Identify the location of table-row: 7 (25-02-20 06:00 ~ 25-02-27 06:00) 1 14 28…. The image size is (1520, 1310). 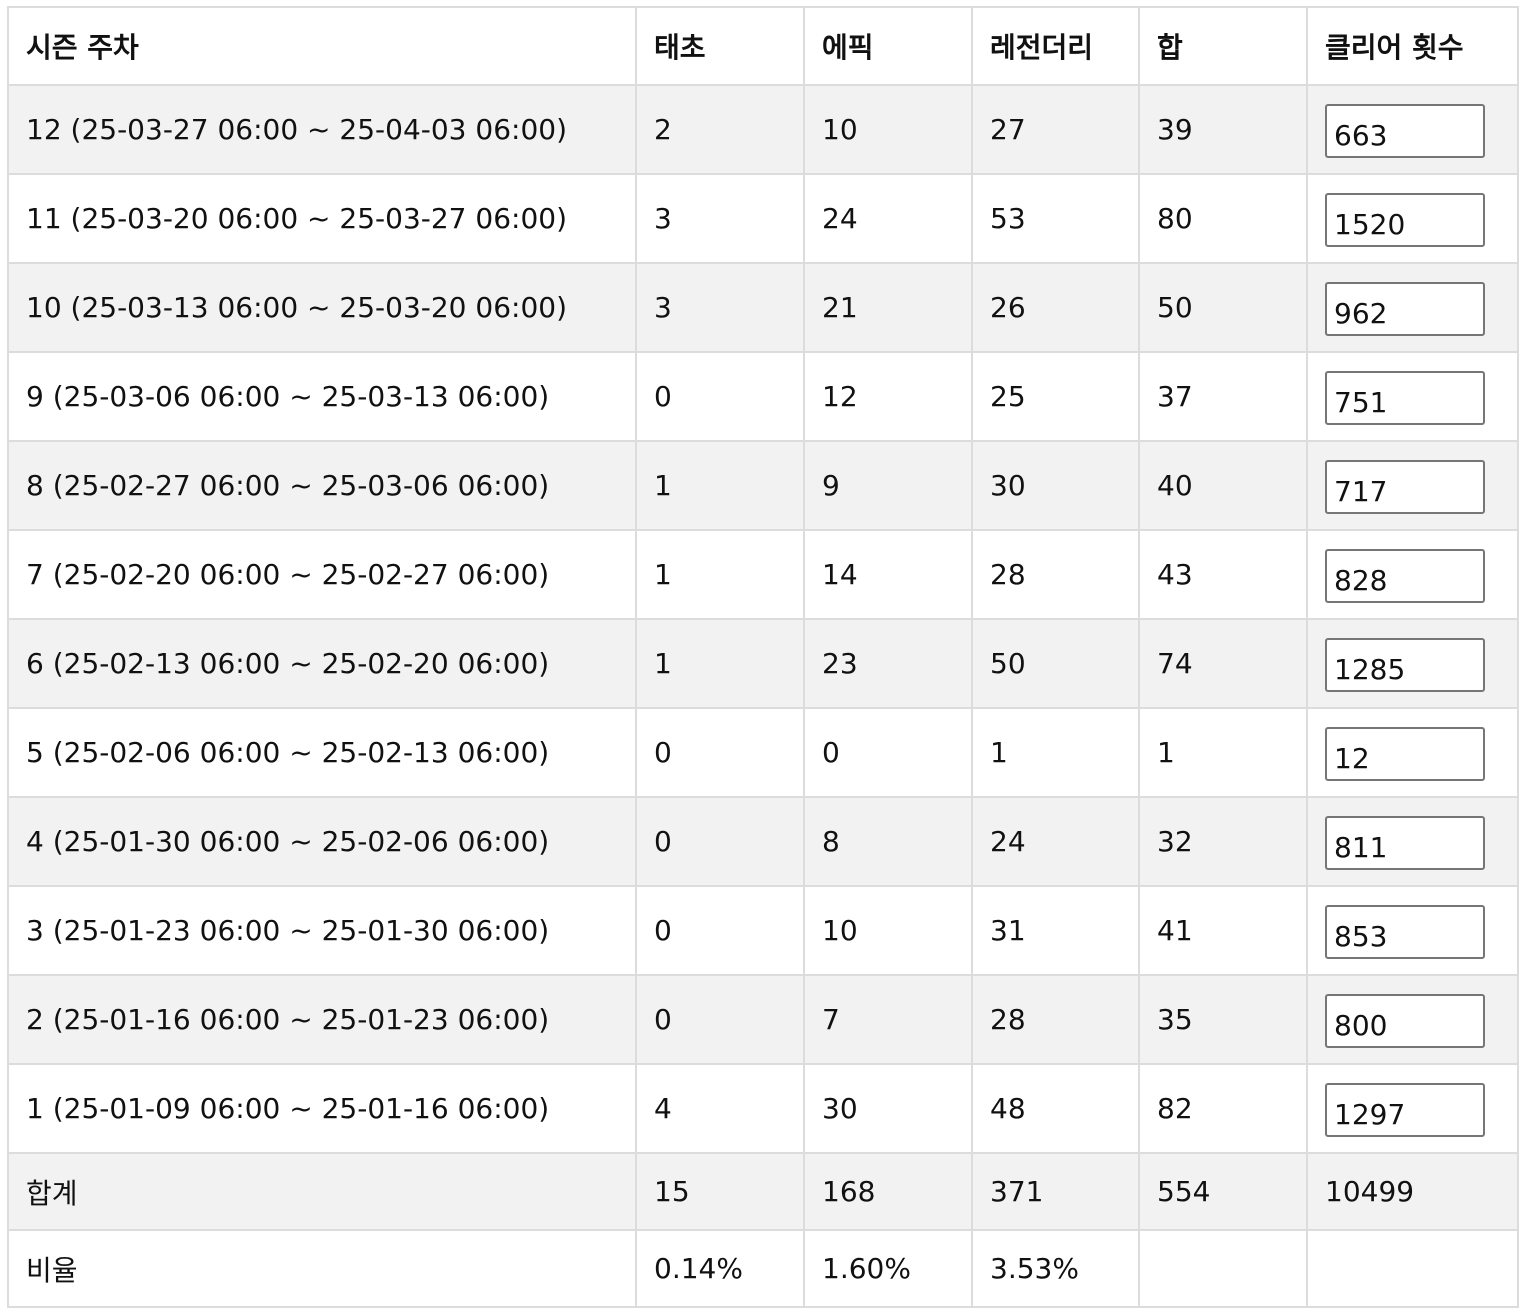
(763, 574).